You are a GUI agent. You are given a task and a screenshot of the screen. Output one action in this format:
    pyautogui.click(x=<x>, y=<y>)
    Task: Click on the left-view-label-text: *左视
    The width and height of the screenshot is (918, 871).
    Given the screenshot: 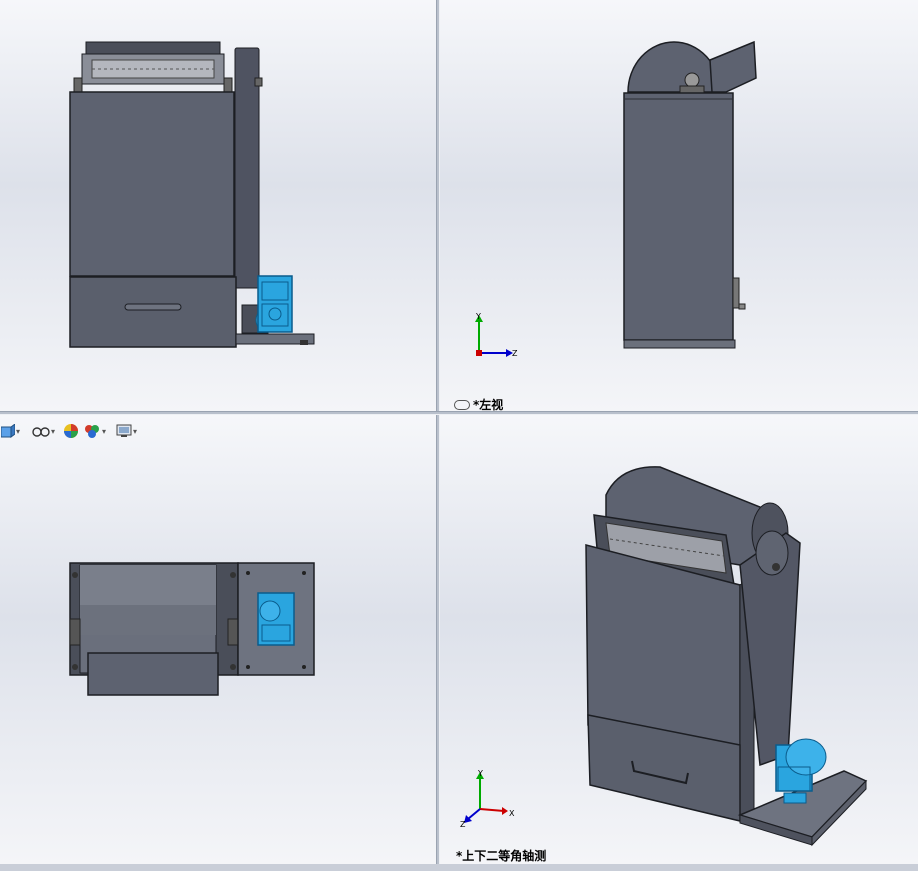 What is the action you would take?
    pyautogui.click(x=488, y=404)
    